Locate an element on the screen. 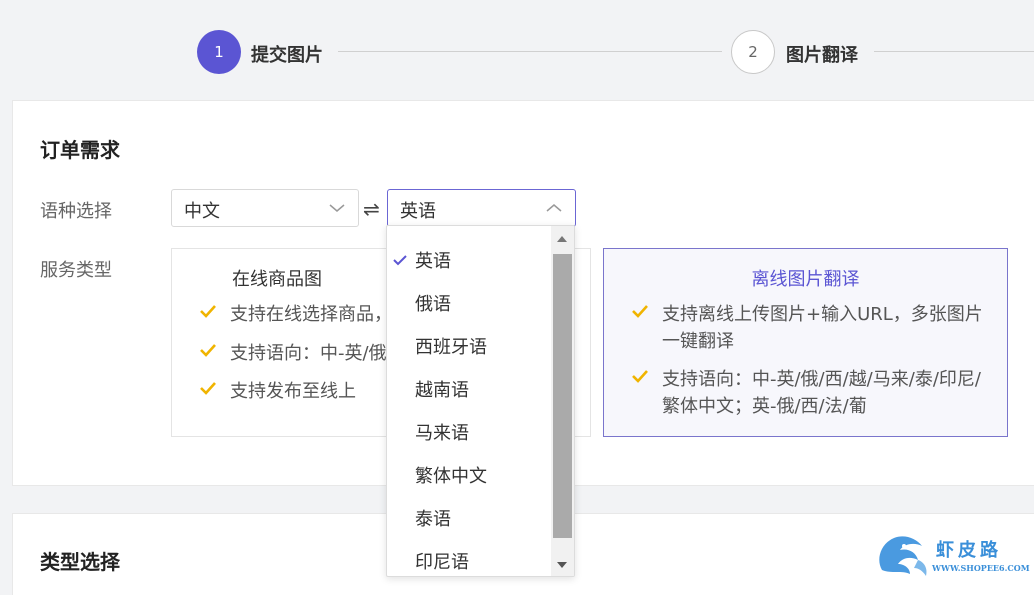 The image size is (1034, 595). dropdown-scrollbar is located at coordinates (562, 401).